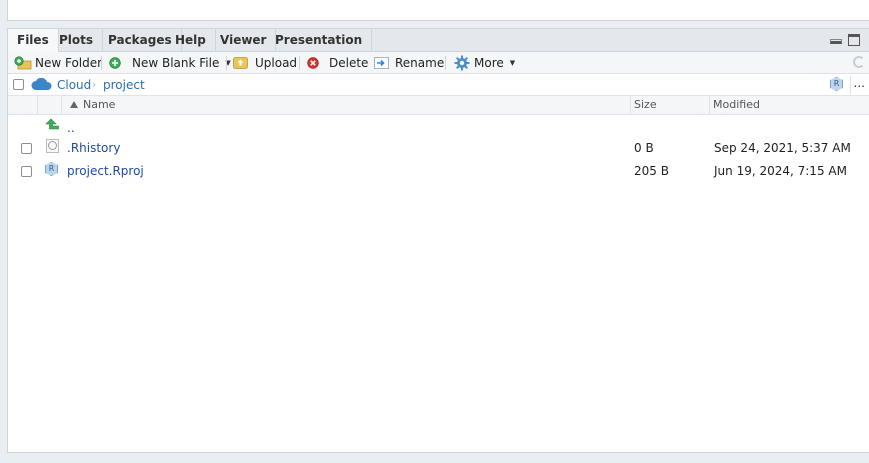  I want to click on more-button: More ▼, so click(484, 63).